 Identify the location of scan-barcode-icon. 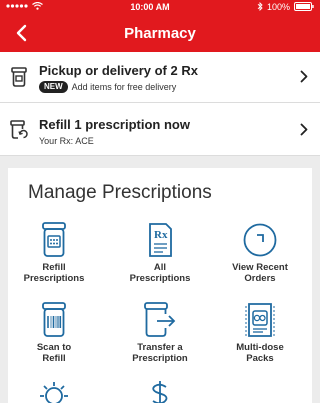
(54, 319).